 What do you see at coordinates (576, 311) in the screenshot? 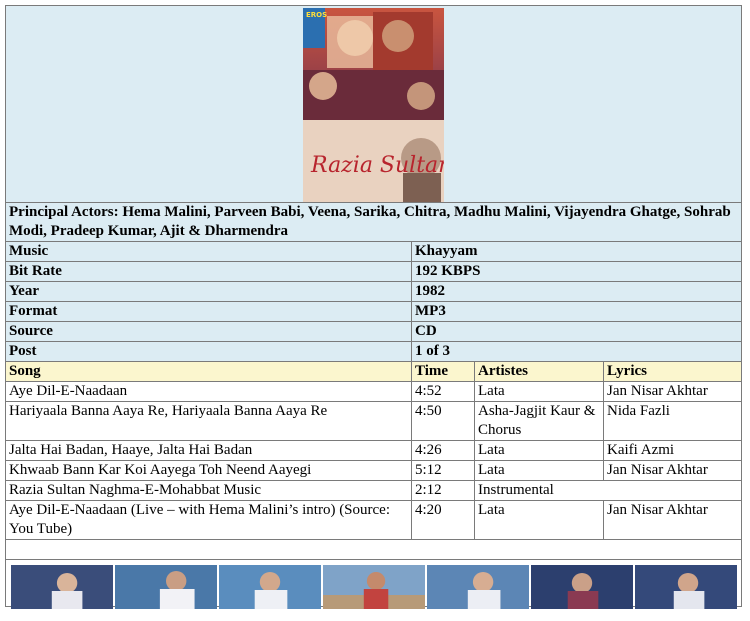
I see `info-value: MP3` at bounding box center [576, 311].